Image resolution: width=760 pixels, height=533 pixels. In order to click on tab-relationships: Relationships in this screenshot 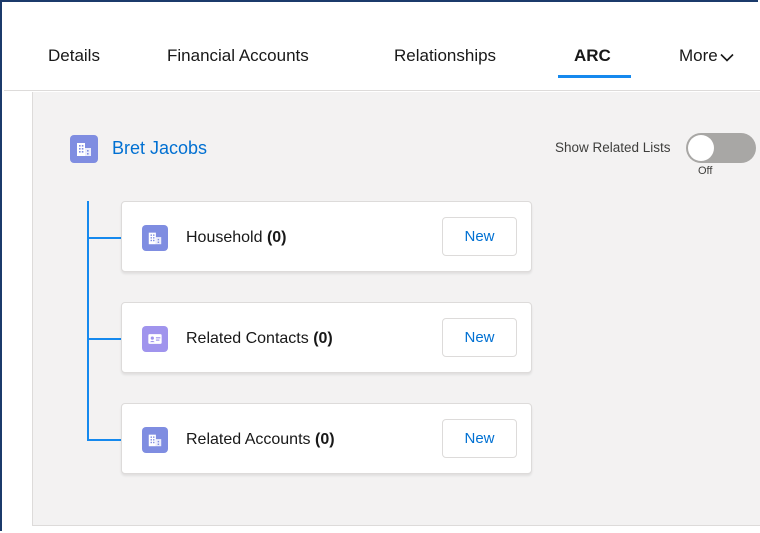, I will do `click(445, 56)`.